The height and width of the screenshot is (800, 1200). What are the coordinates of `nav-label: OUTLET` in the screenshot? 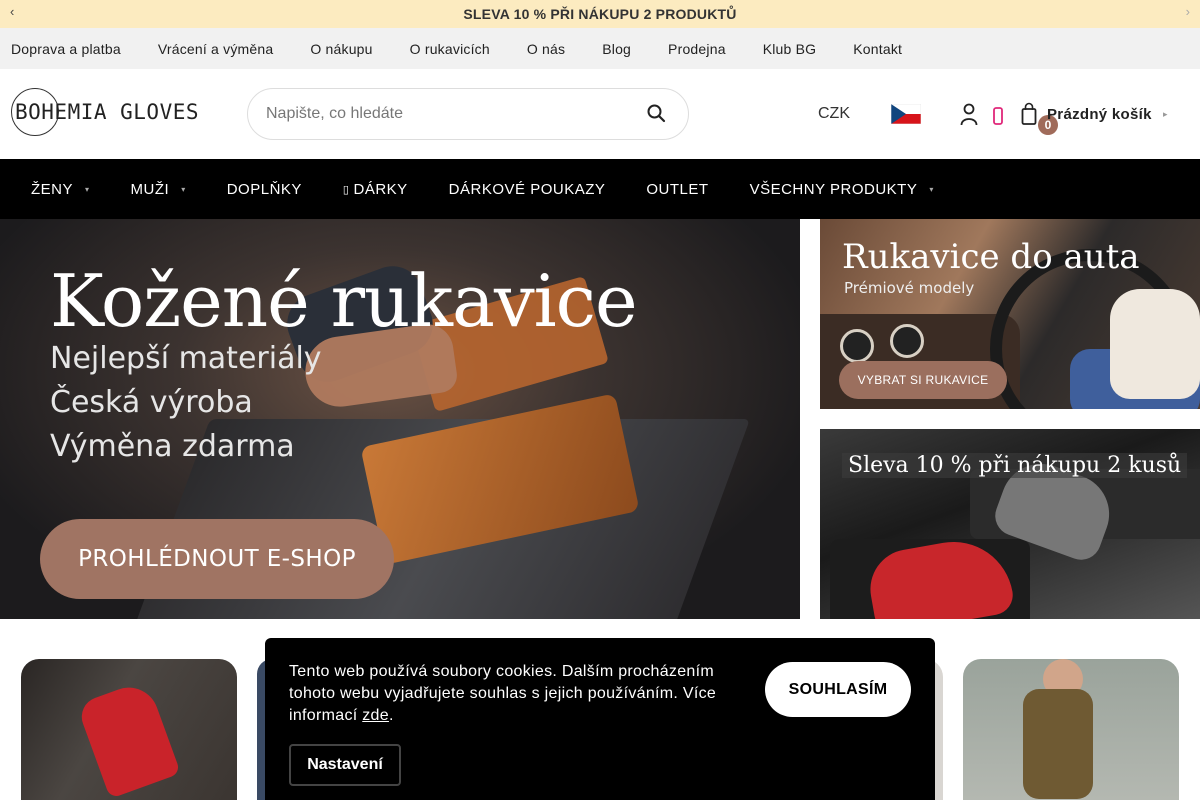 It's located at (677, 189).